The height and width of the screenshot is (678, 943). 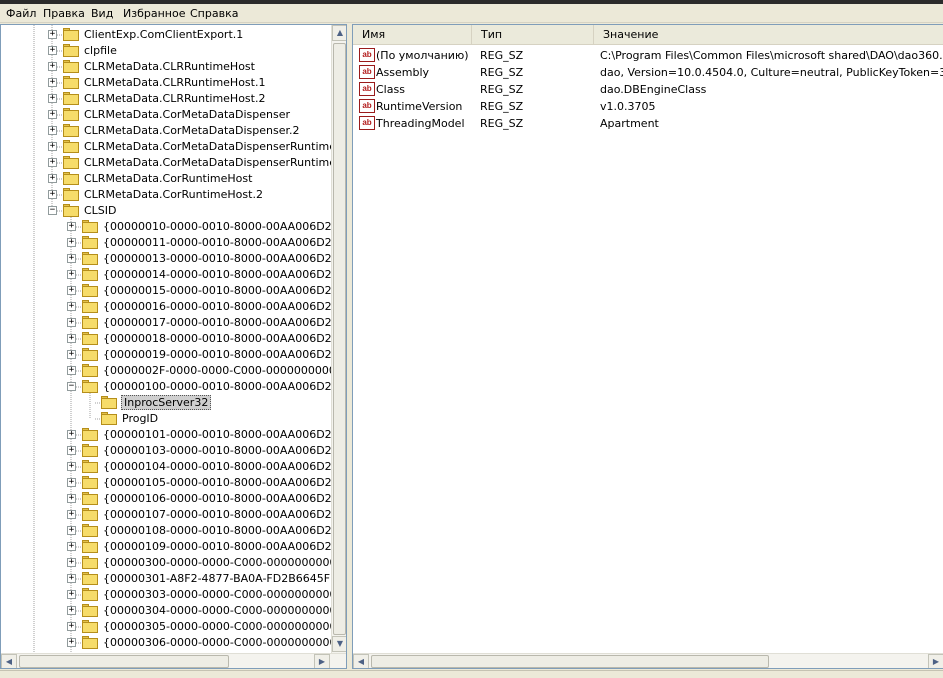 I want to click on tree-node-label: {00000305-0000-0000-C000-000000000046}, so click(x=224, y=626).